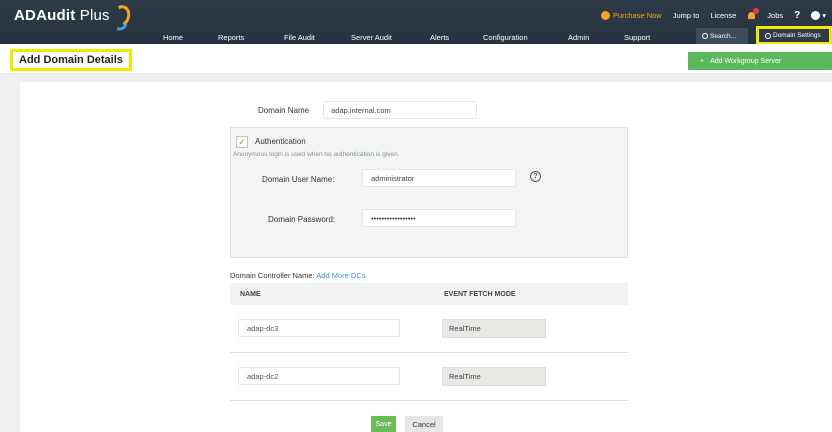 The image size is (832, 432). Describe the element at coordinates (439, 37) in the screenshot. I see `nav-item-alerts: Alerts` at that location.